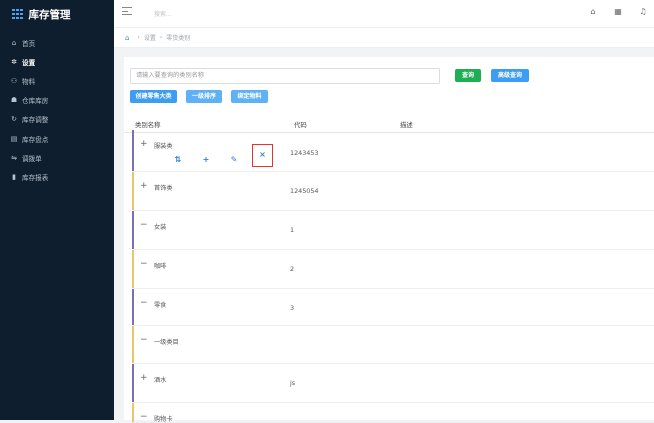 Image resolution: width=654 pixels, height=423 pixels. I want to click on sidebar-item-label: 仓库库房, so click(35, 101).